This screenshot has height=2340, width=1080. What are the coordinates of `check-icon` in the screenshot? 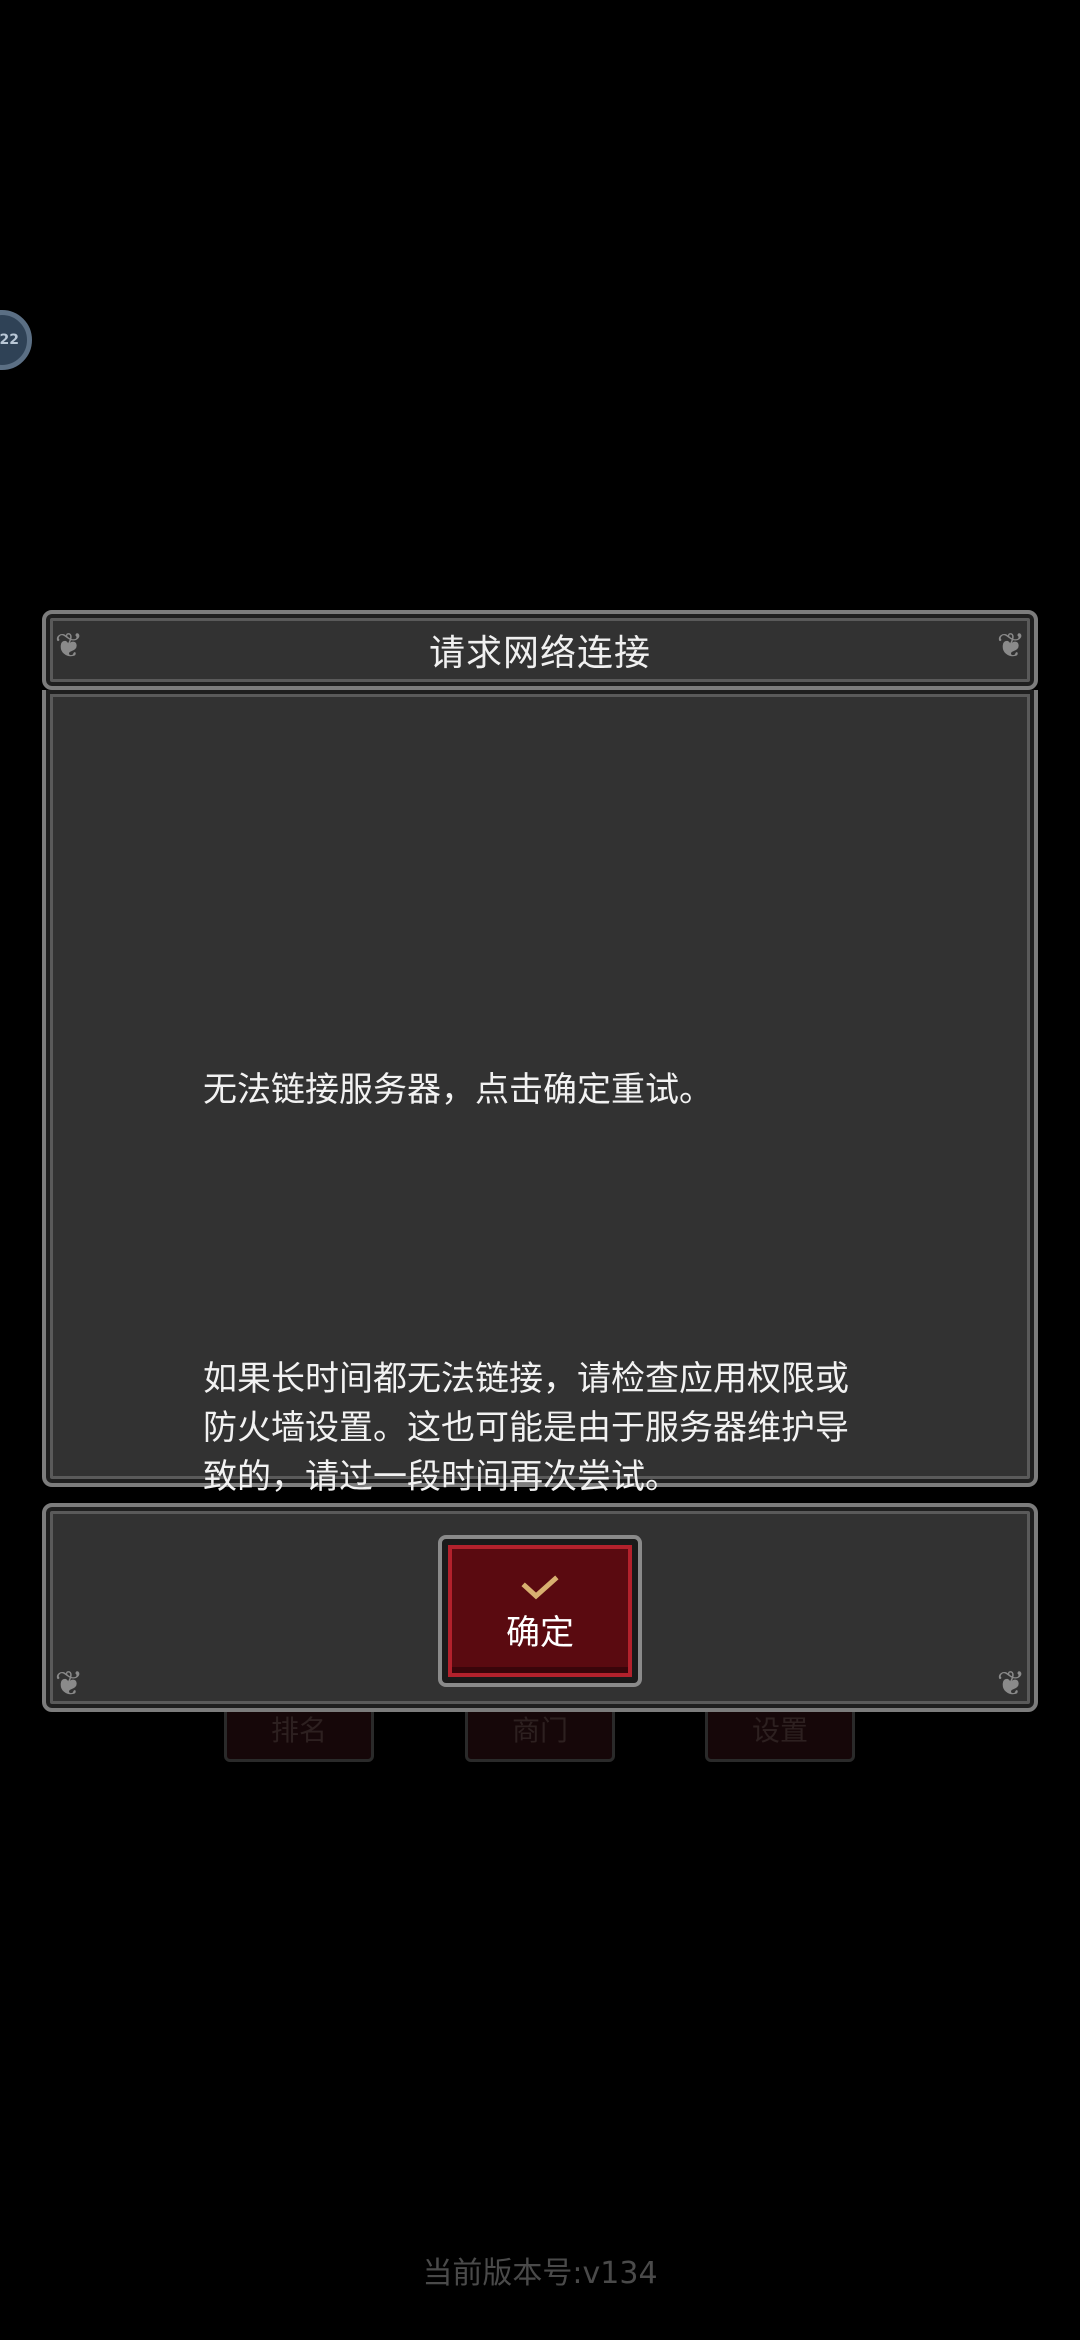 It's located at (540, 1586).